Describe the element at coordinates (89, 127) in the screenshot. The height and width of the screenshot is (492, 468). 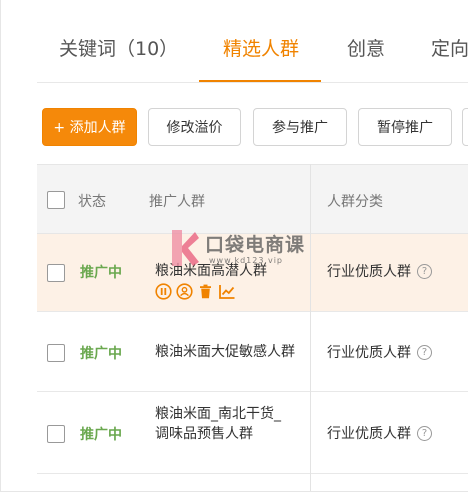
I see `add-crowd-button: + 添加人群` at that location.